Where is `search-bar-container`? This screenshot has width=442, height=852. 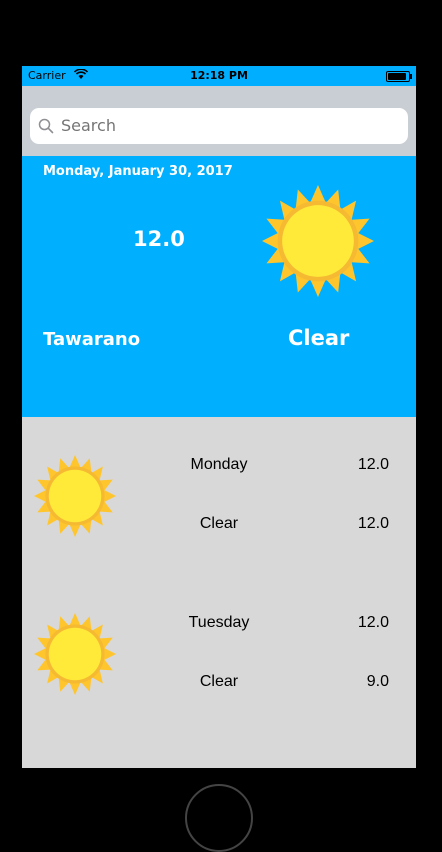
search-bar-container is located at coordinates (219, 121).